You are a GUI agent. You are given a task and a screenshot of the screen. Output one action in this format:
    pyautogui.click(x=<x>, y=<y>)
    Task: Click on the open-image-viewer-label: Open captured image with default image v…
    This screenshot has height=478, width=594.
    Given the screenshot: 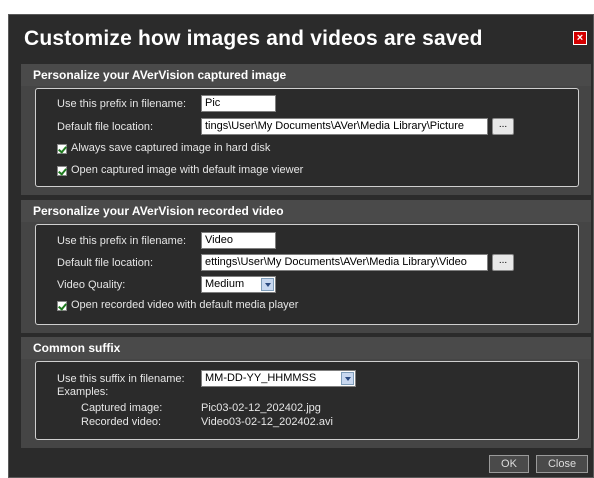 What is the action you would take?
    pyautogui.click(x=187, y=170)
    